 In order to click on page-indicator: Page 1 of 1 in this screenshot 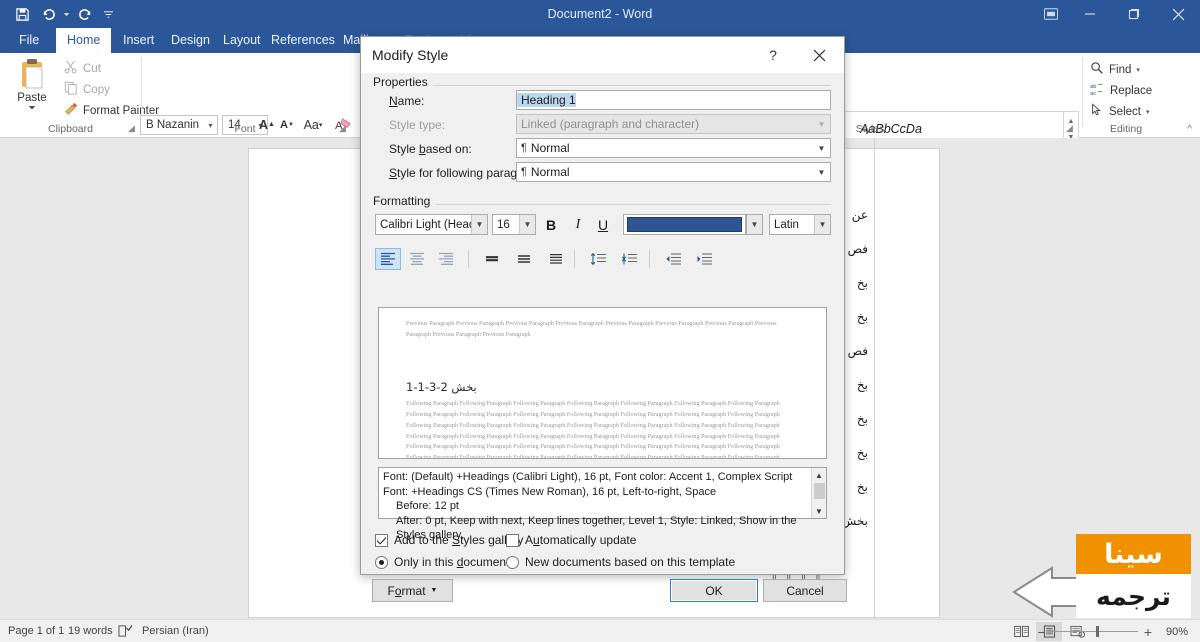, I will do `click(36, 631)`.